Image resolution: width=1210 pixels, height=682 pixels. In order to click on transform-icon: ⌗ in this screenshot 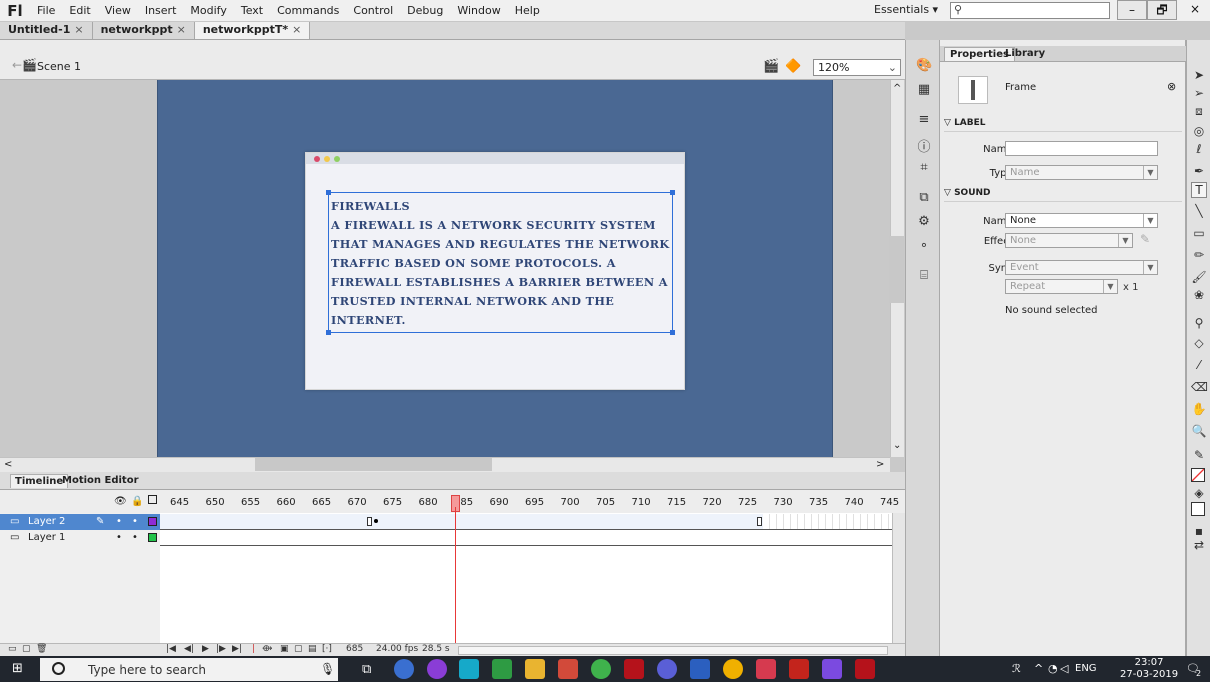, I will do `click(924, 167)`.